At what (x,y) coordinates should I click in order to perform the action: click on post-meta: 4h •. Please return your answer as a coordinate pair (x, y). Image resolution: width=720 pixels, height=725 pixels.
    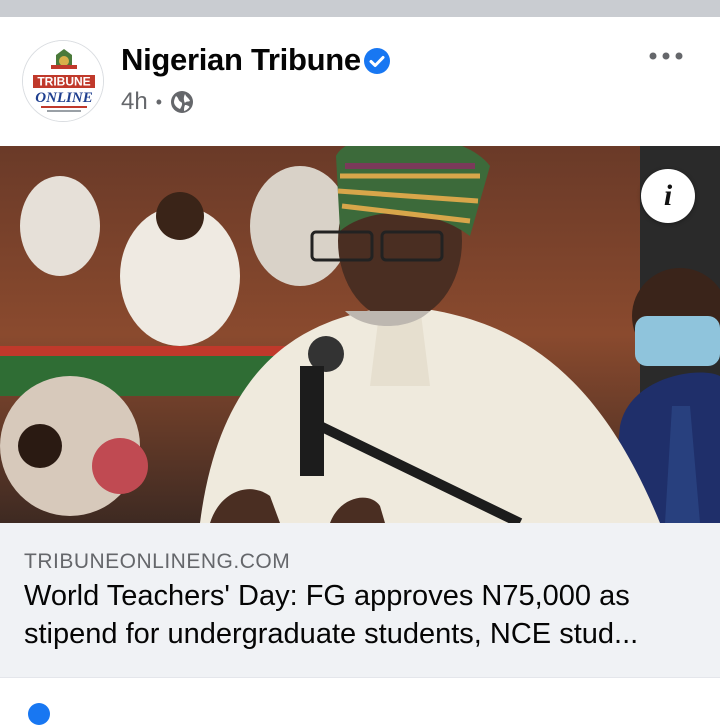
    Looking at the image, I should click on (157, 102).